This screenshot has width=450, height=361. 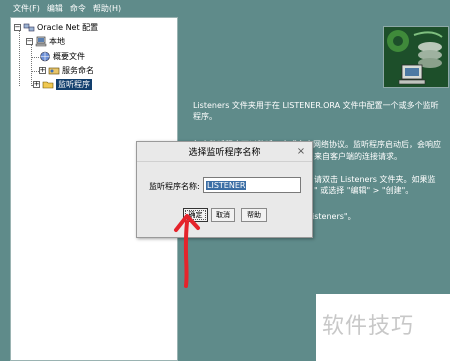 I want to click on tree-item-local: − 本地, so click(x=45, y=41).